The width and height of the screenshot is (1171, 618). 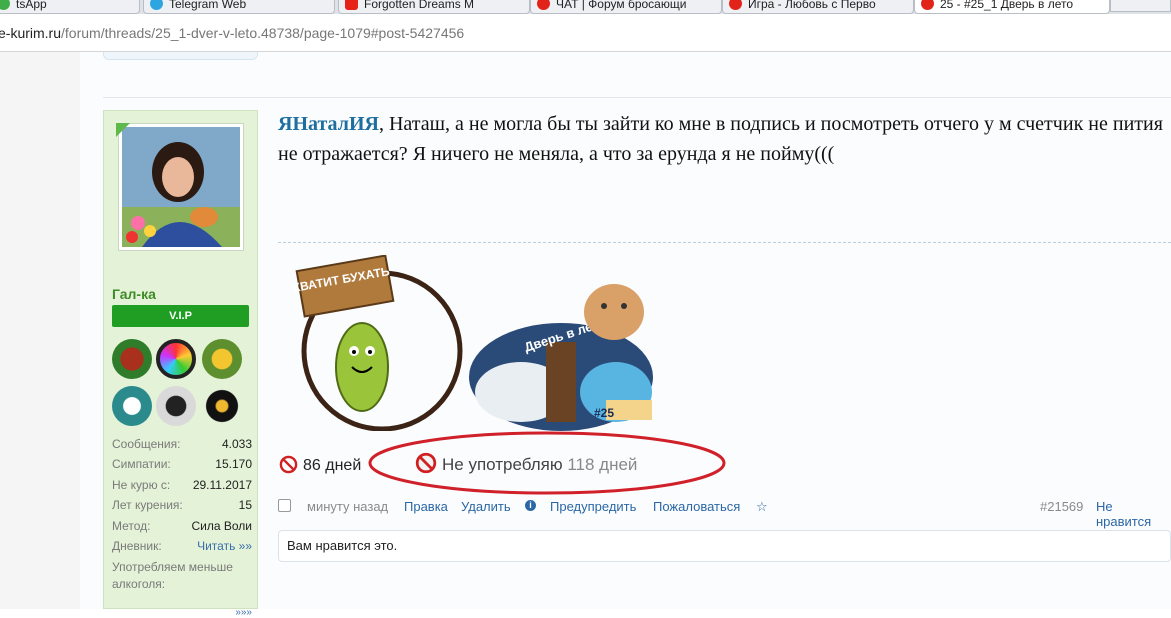 What do you see at coordinates (172, 575) in the screenshot?
I see `stat-alcohol-label: Употребляем меньше алкоголя:` at bounding box center [172, 575].